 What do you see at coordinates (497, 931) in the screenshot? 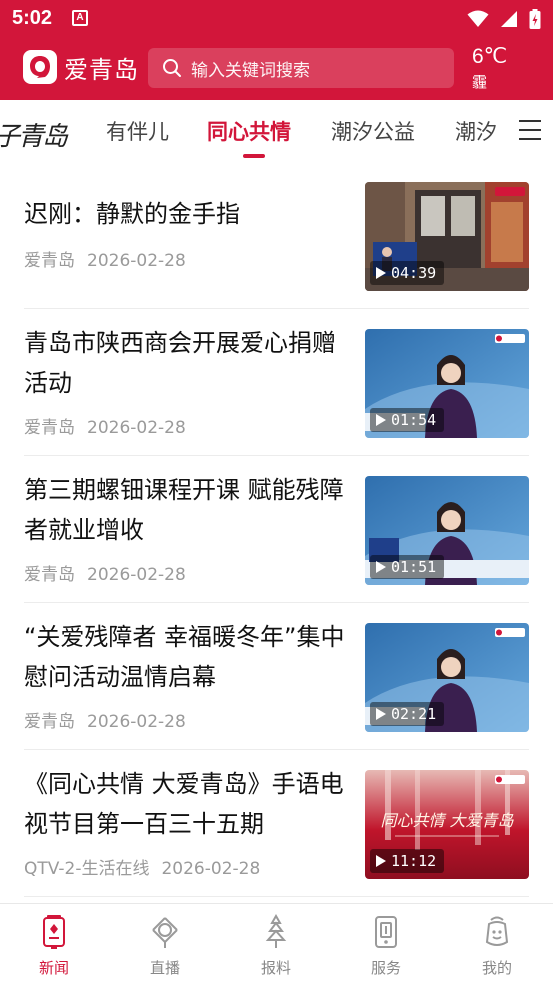
I see `profile-icon` at bounding box center [497, 931].